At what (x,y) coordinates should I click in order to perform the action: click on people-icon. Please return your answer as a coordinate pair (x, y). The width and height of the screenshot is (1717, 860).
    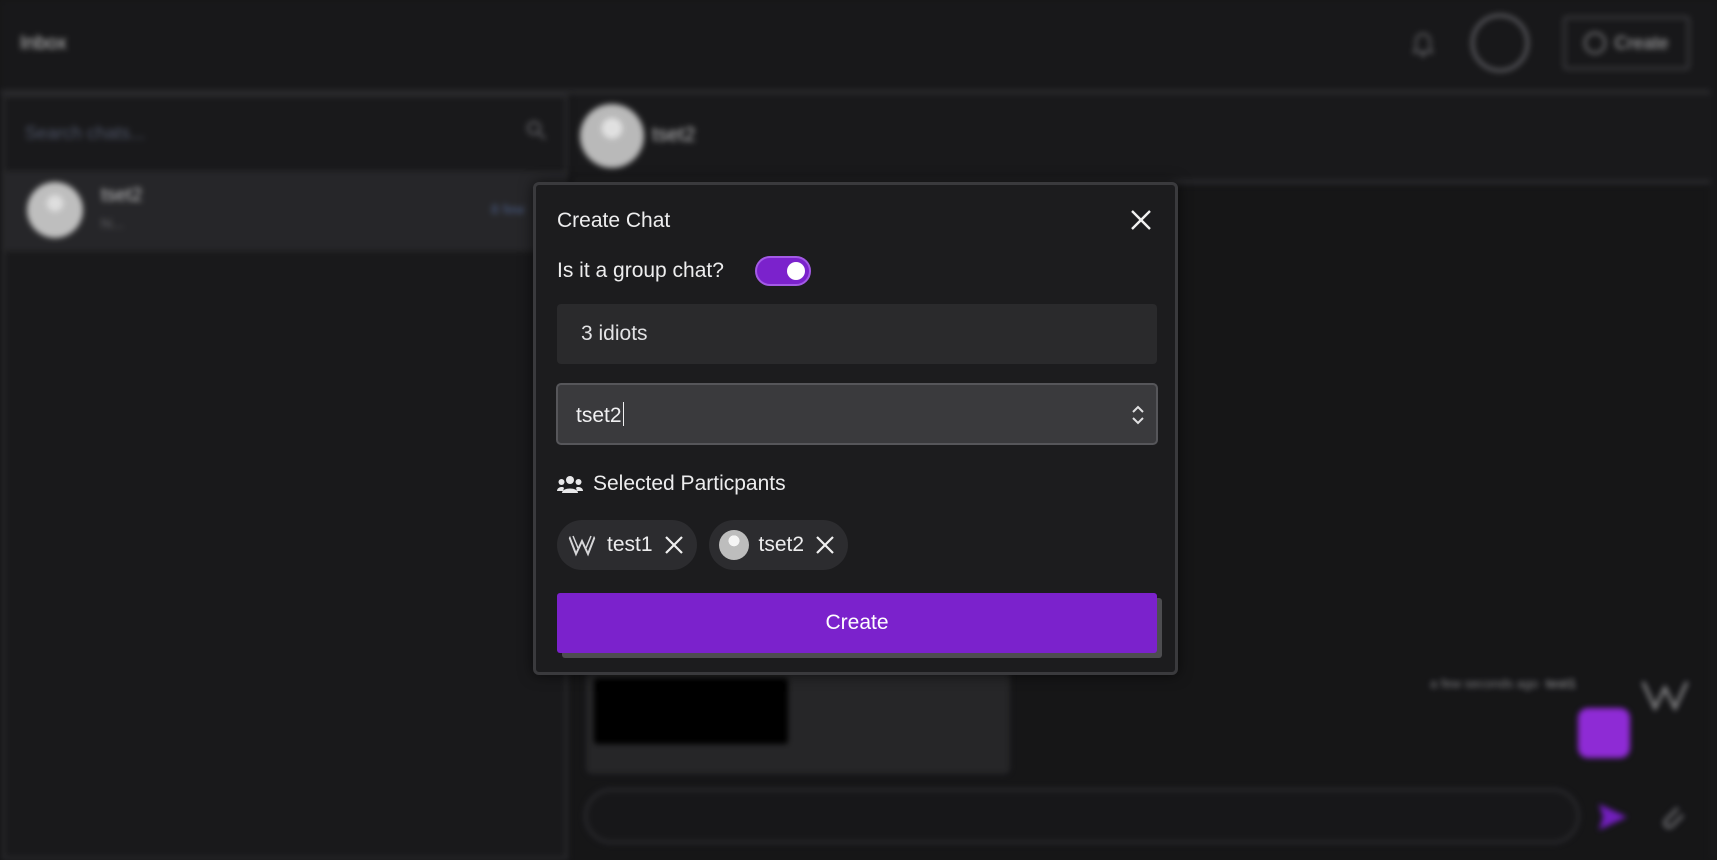
    Looking at the image, I should click on (570, 484).